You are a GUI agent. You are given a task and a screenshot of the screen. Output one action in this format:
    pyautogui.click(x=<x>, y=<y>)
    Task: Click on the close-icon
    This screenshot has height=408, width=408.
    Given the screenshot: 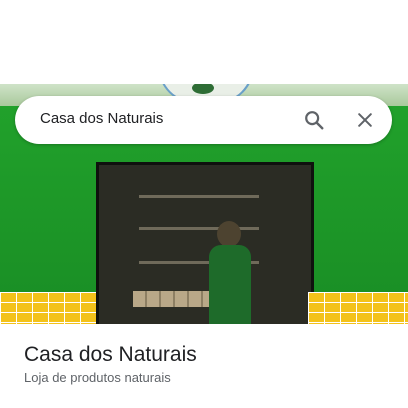 What is the action you would take?
    pyautogui.click(x=365, y=120)
    